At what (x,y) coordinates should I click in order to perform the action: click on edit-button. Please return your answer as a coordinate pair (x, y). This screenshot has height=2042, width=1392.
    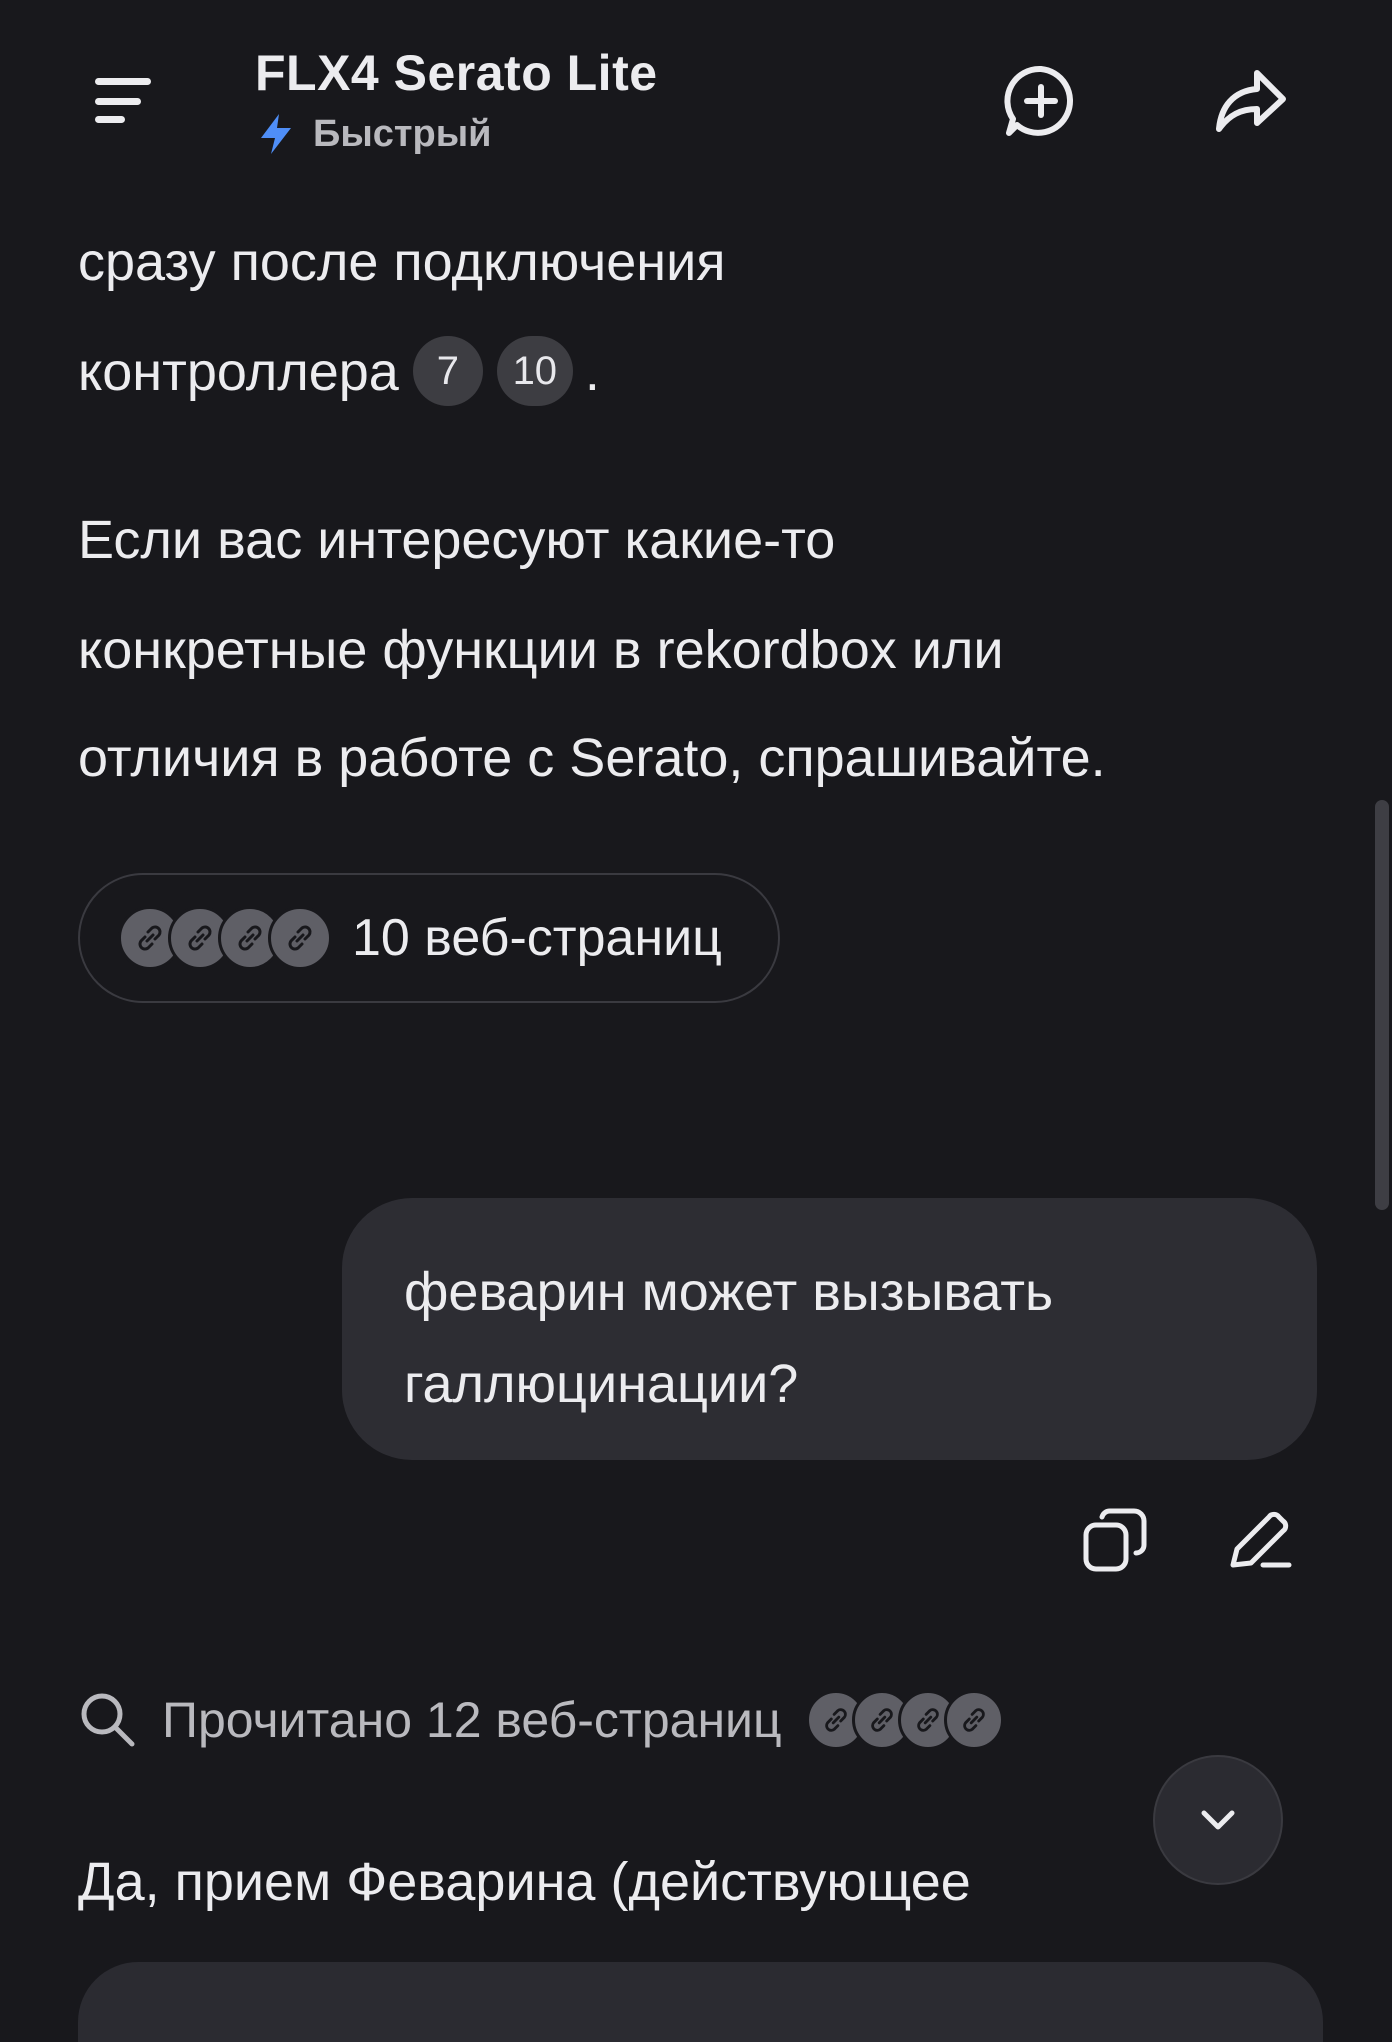
    Looking at the image, I should click on (1260, 1540).